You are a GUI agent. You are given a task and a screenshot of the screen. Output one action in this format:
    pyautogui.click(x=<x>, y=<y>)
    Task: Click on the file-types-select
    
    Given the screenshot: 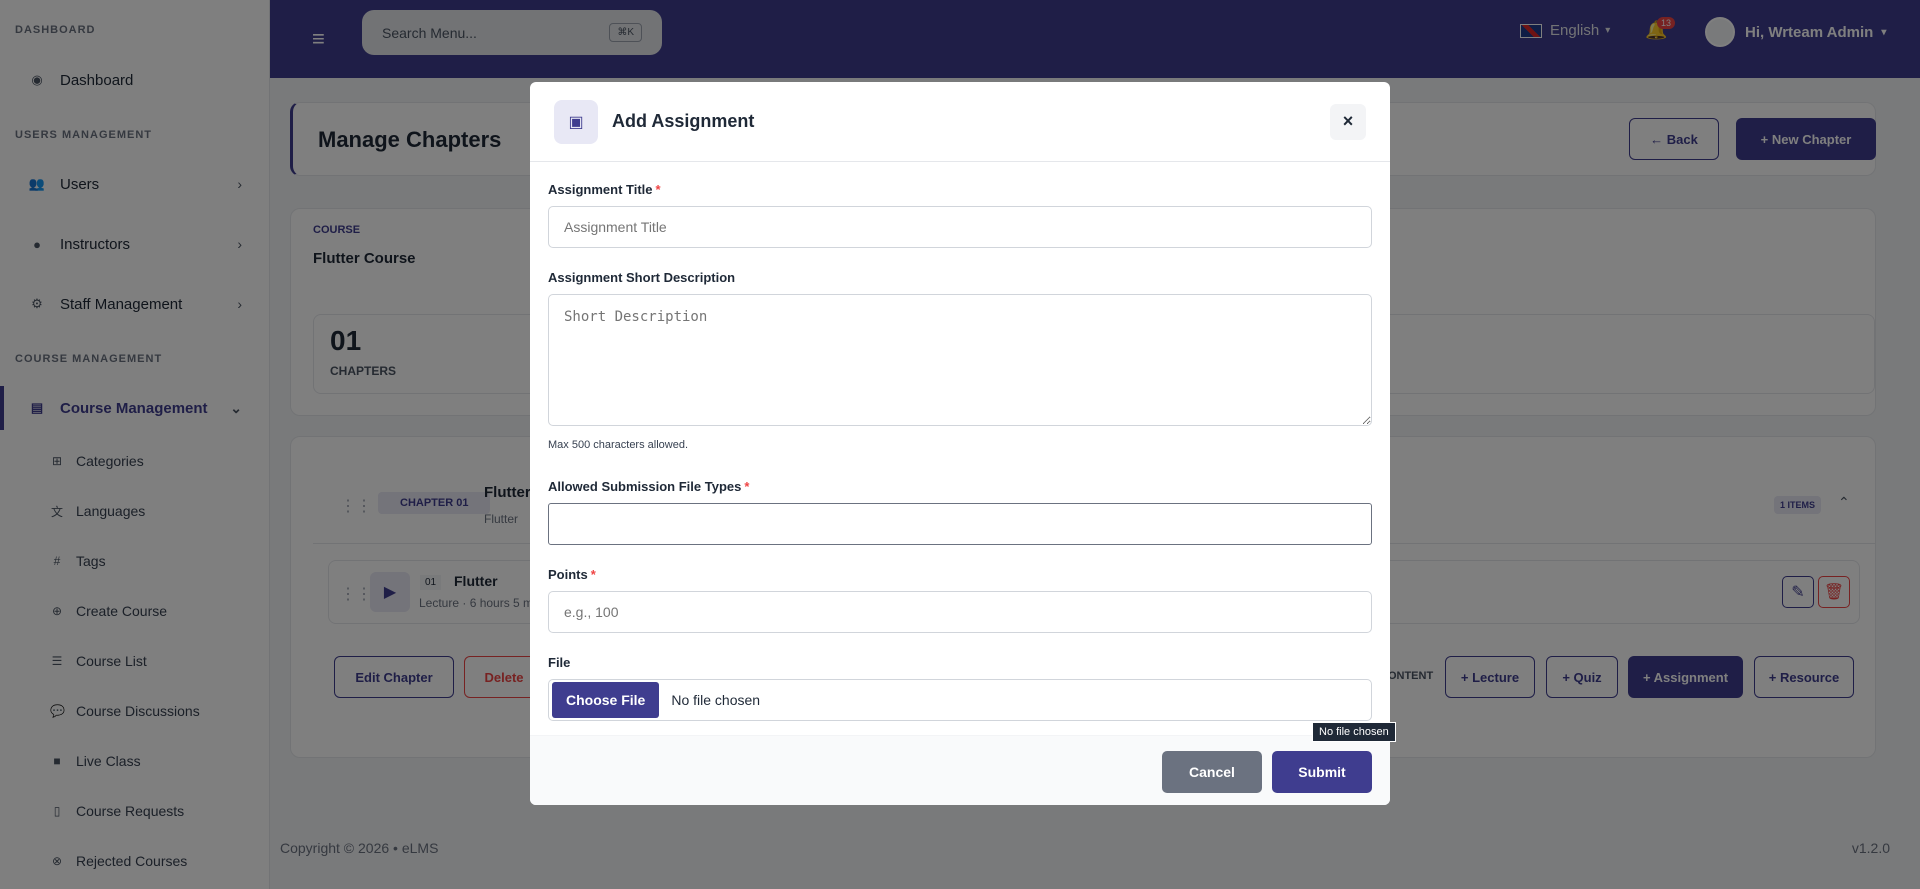 What is the action you would take?
    pyautogui.click(x=960, y=524)
    